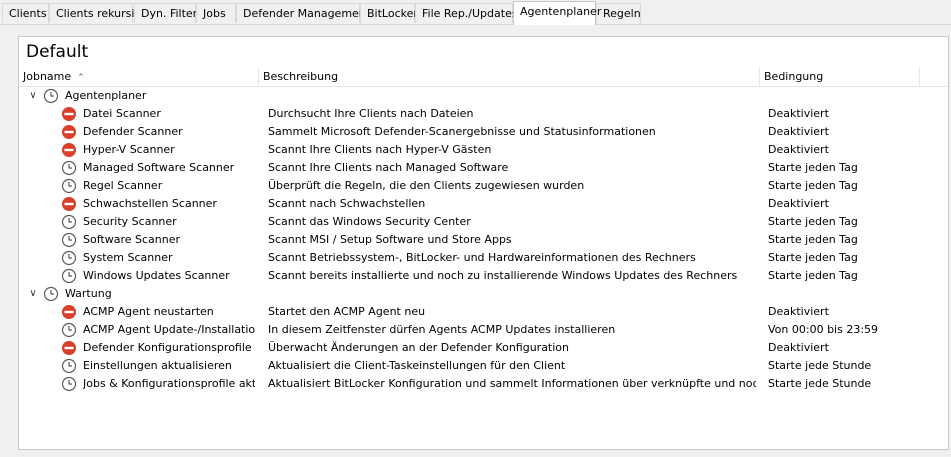 The image size is (951, 457). Describe the element at coordinates (81, 78) in the screenshot. I see `sort-ascending-icon: ⌃` at that location.